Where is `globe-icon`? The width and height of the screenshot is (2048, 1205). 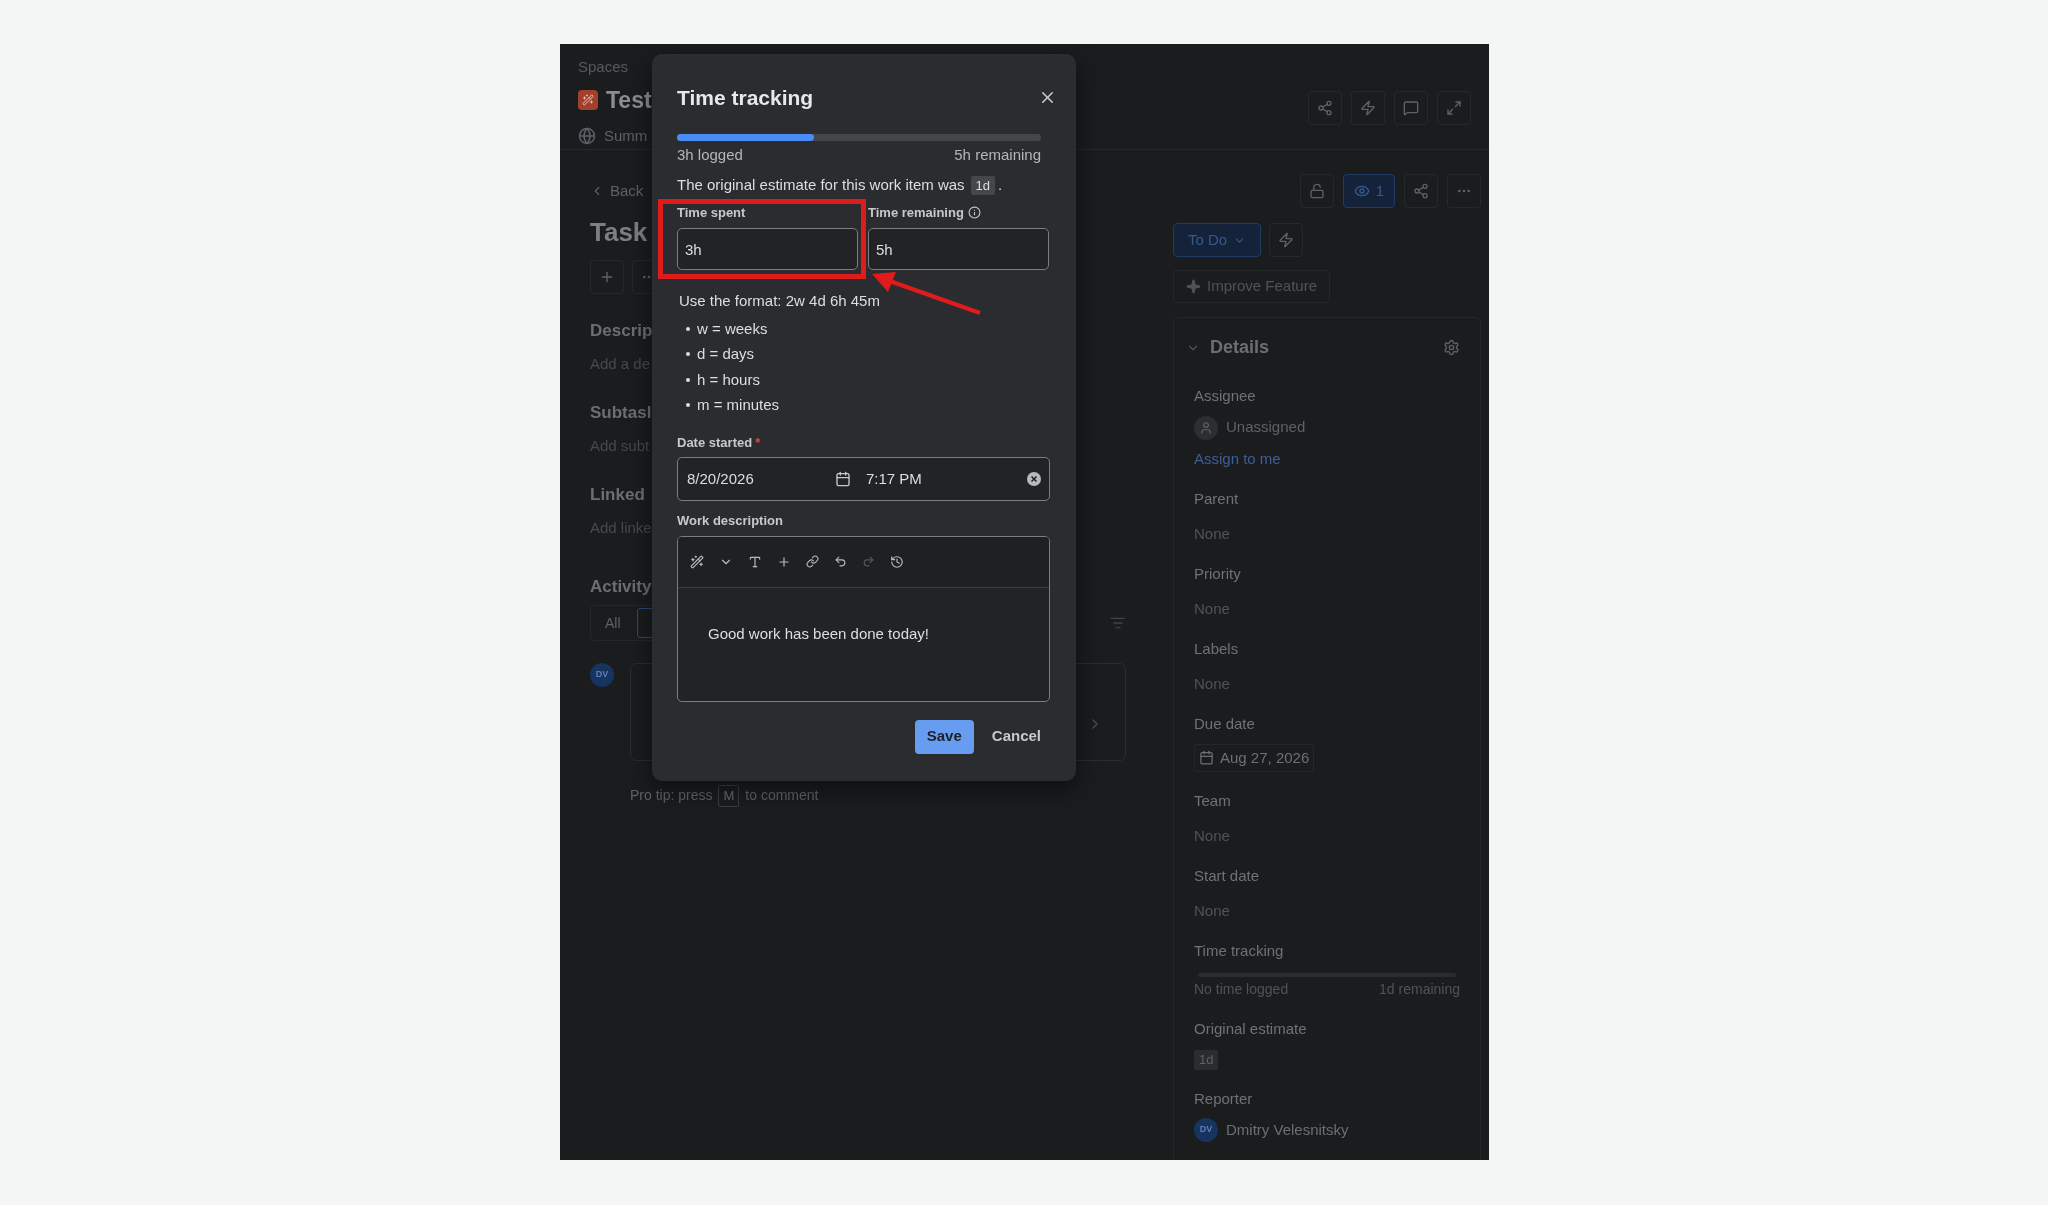 globe-icon is located at coordinates (587, 136).